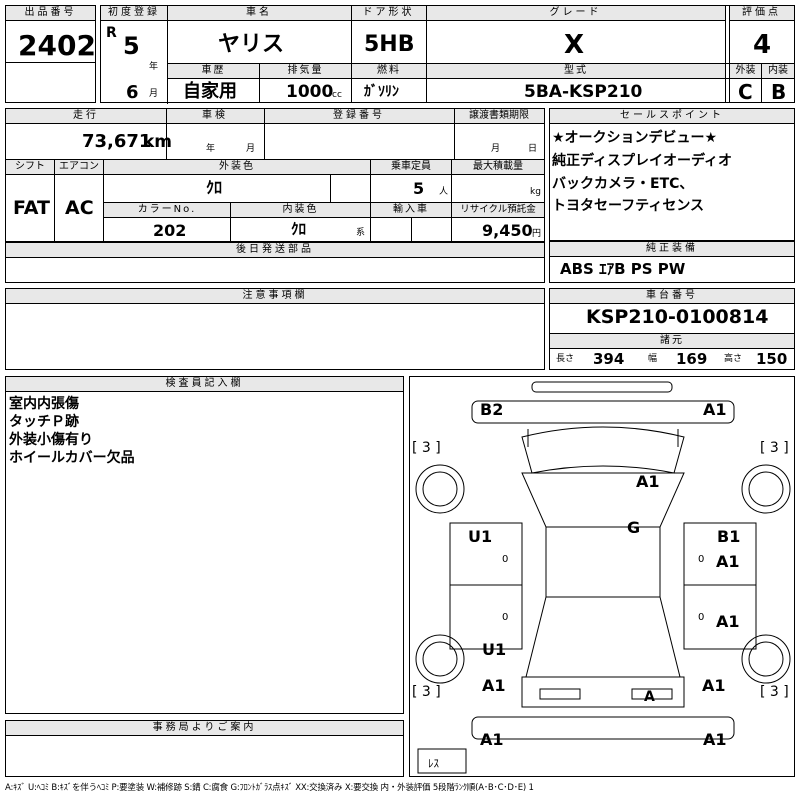 The height and width of the screenshot is (800, 800). I want to click on damage-mark: A, so click(649, 697).